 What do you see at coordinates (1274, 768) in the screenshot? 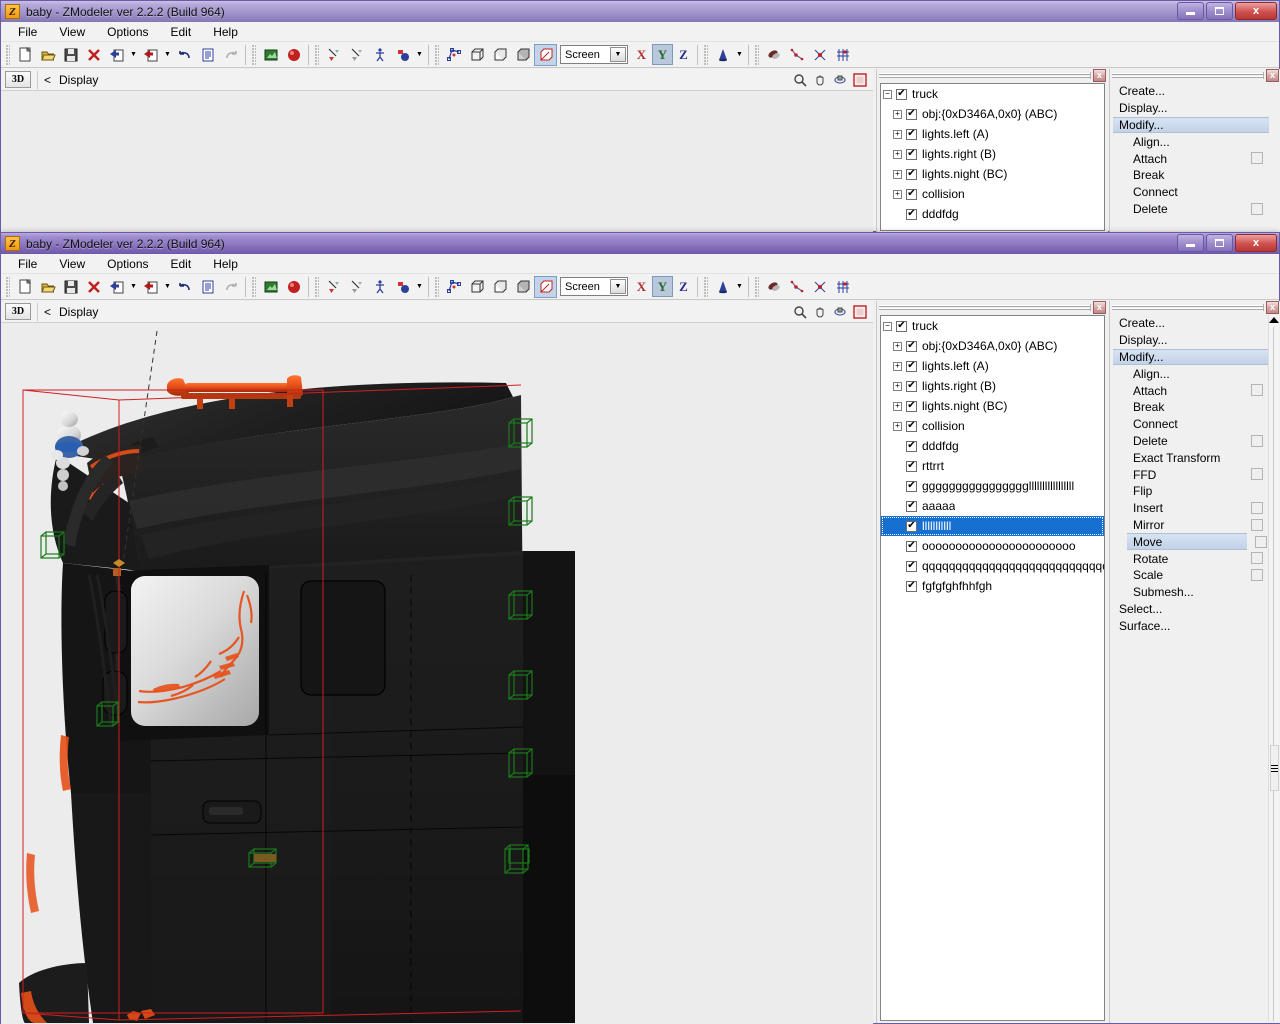
I see `scrollbar-thumb` at bounding box center [1274, 768].